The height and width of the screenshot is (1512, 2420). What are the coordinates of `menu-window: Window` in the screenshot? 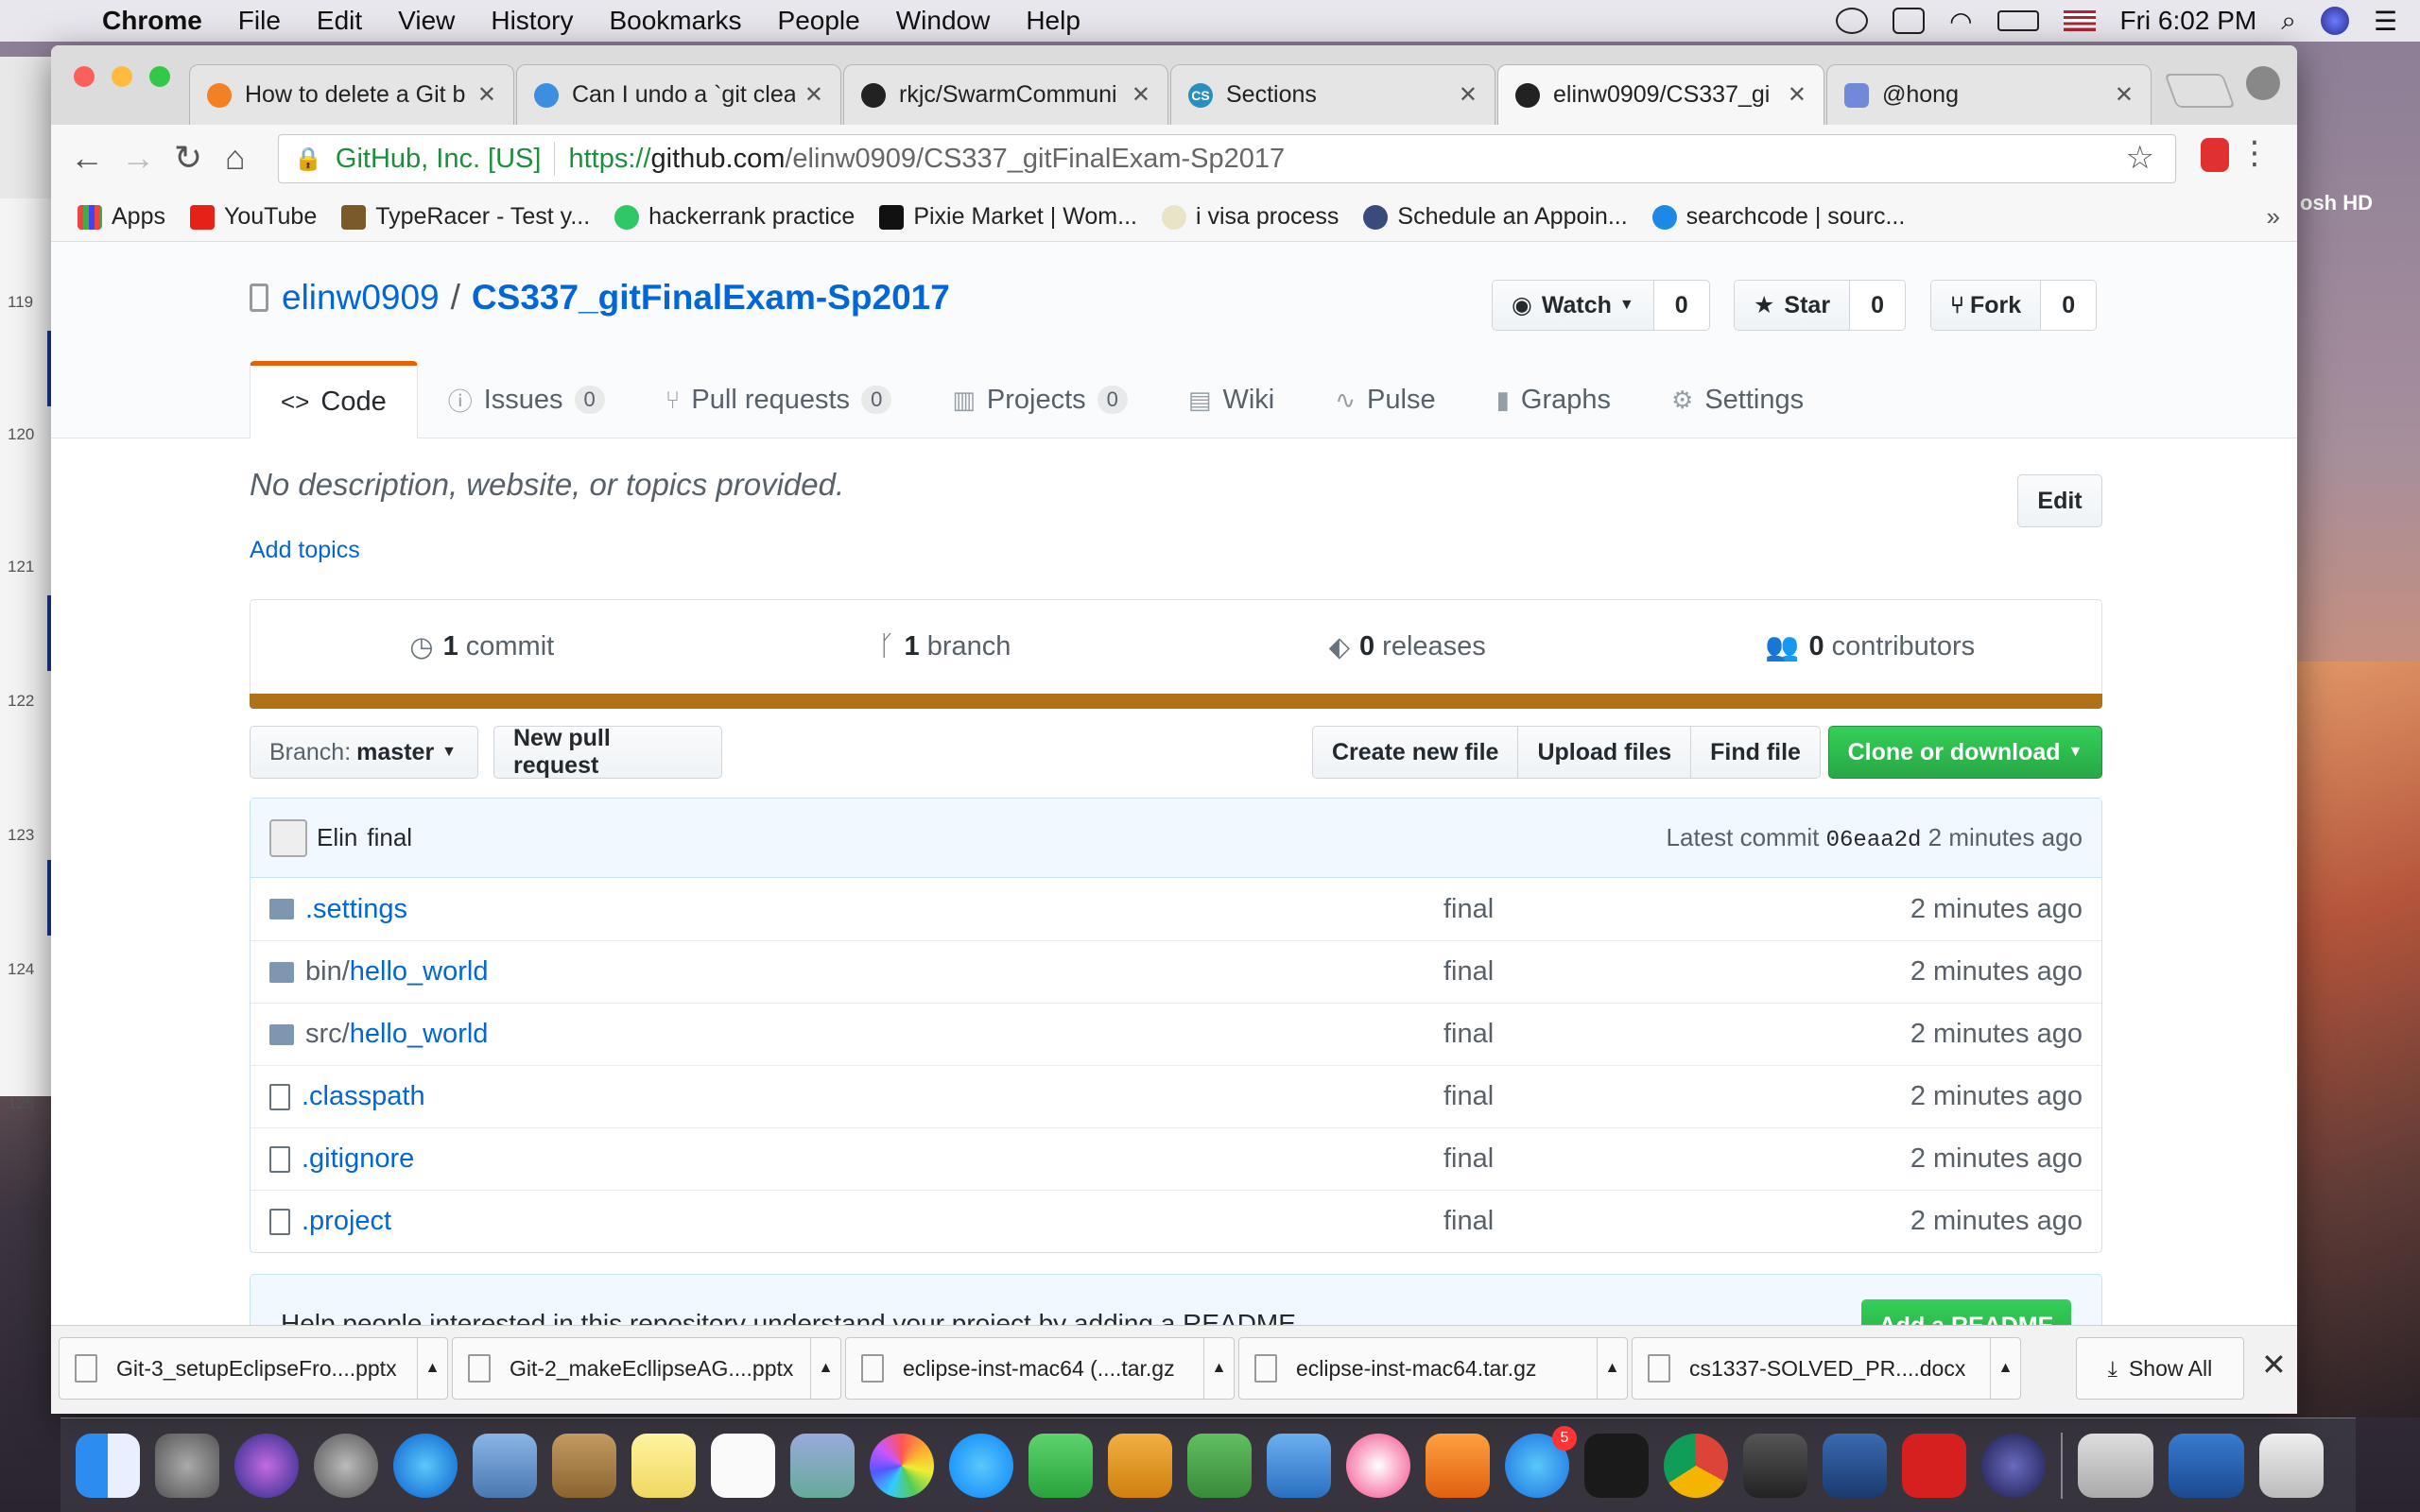 It's located at (943, 21).